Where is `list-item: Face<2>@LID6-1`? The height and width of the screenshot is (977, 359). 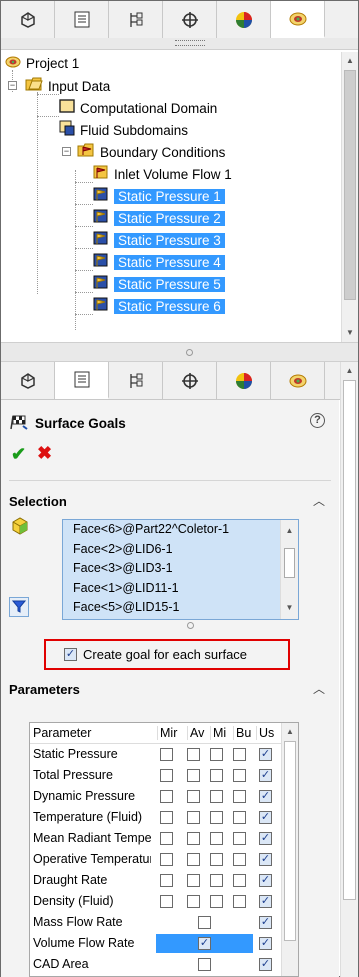 list-item: Face<2>@LID6-1 is located at coordinates (180, 550).